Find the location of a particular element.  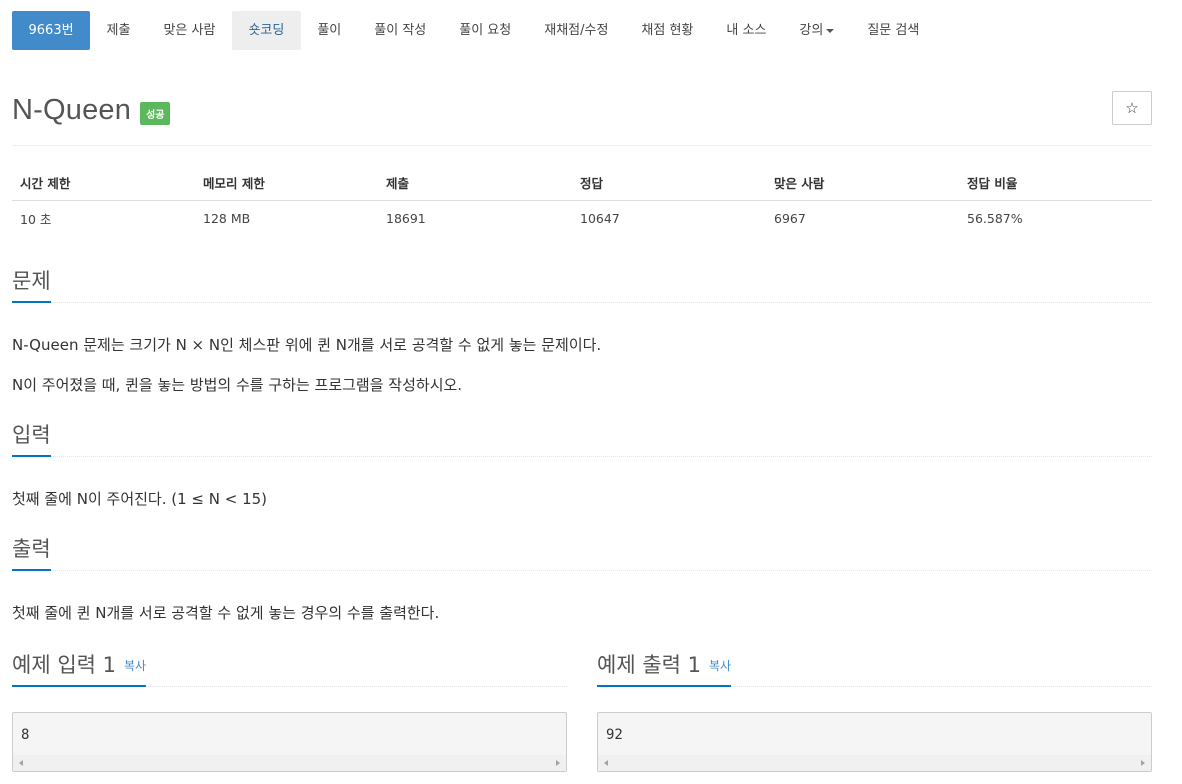

problem-description-2: N이 주어졌을 때, 퀸을 놓는 방법의 수를 구하는 프로그램을 작성하시오. is located at coordinates (237, 385).